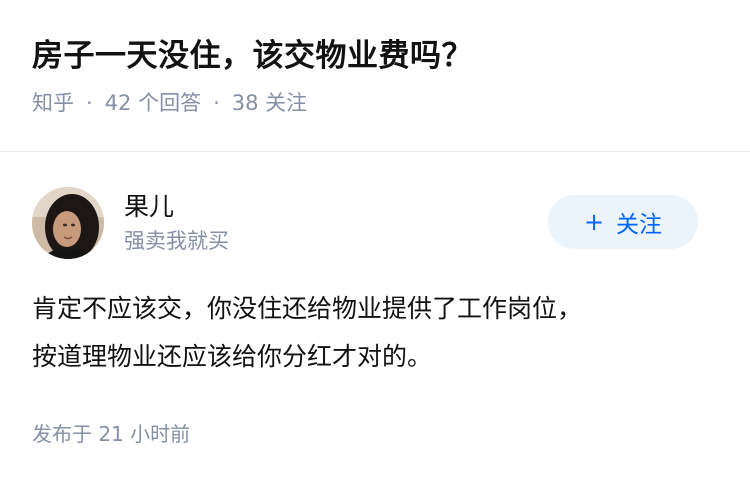 Image resolution: width=750 pixels, height=486 pixels. I want to click on follower-count: 38 关注, so click(269, 103).